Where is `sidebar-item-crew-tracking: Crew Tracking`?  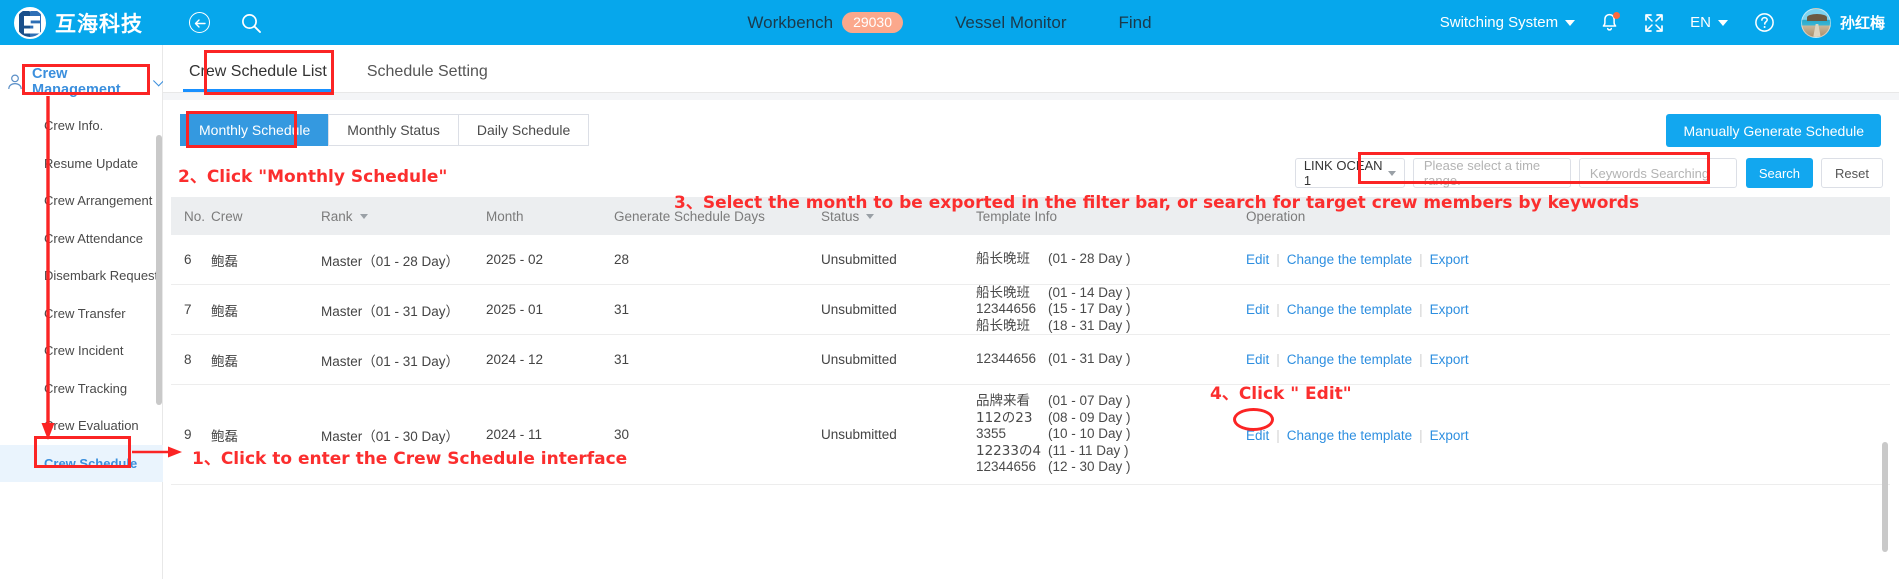
sidebar-item-crew-tracking: Crew Tracking is located at coordinates (81, 389).